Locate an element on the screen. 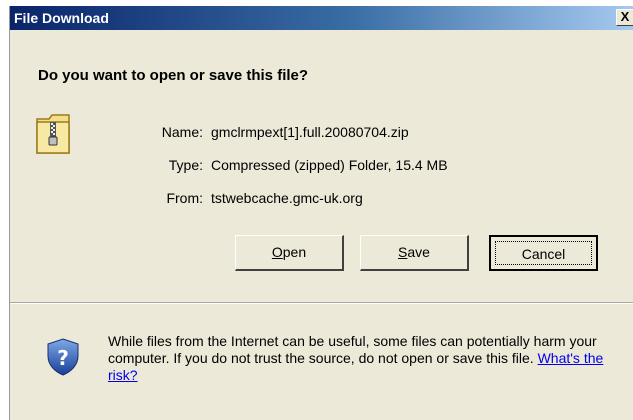 The height and width of the screenshot is (420, 633). cancel-button: Cancel is located at coordinates (543, 253).